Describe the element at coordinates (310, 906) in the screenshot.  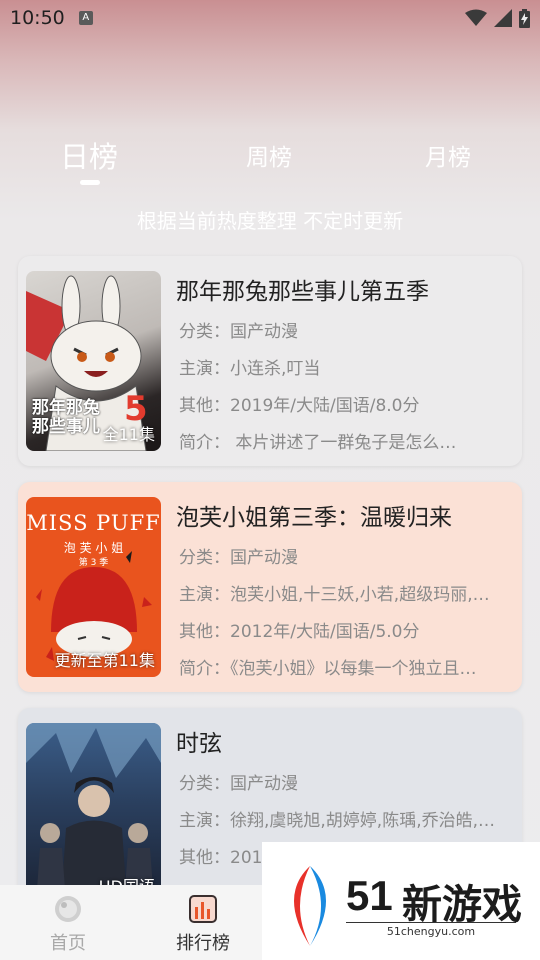
I see `watermark-emblem-icon` at that location.